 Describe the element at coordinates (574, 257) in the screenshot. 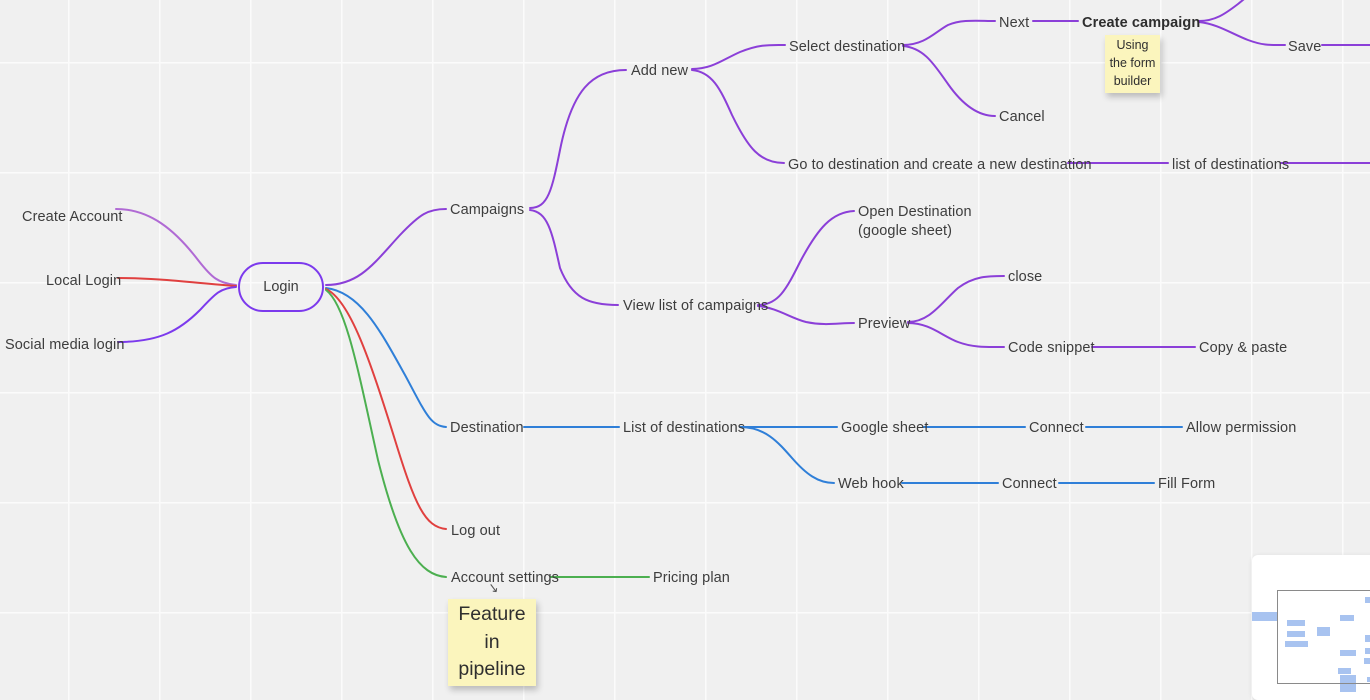

I see `edge-campaigns-view` at that location.